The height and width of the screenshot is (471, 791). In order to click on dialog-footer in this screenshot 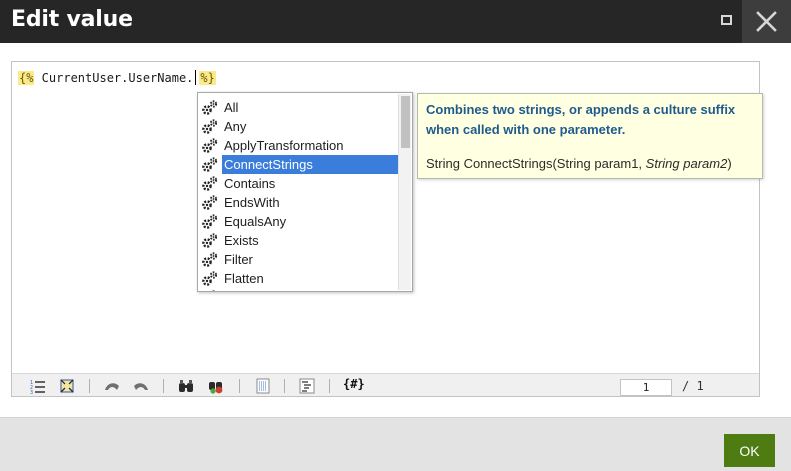, I will do `click(395, 444)`.